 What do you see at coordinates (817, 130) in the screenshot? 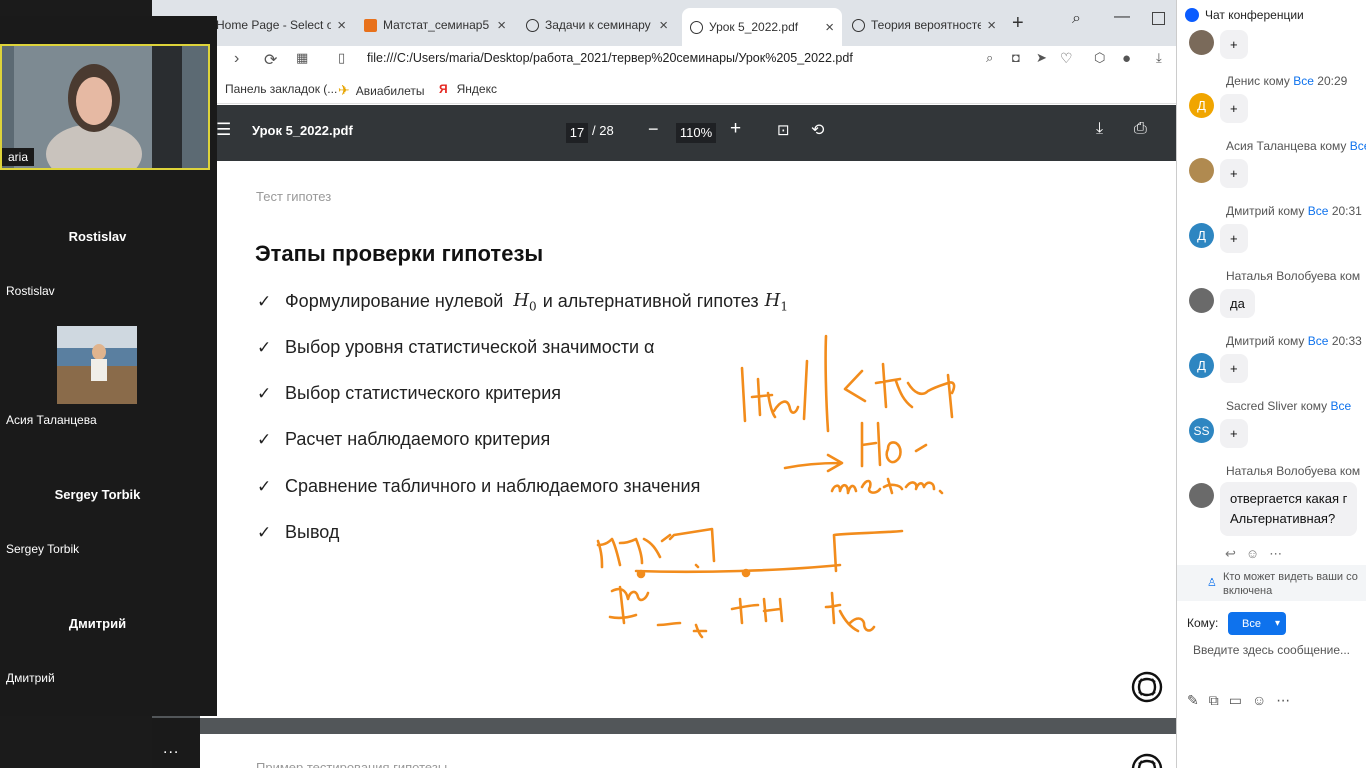
I see `rotate-icon: ⟲` at bounding box center [817, 130].